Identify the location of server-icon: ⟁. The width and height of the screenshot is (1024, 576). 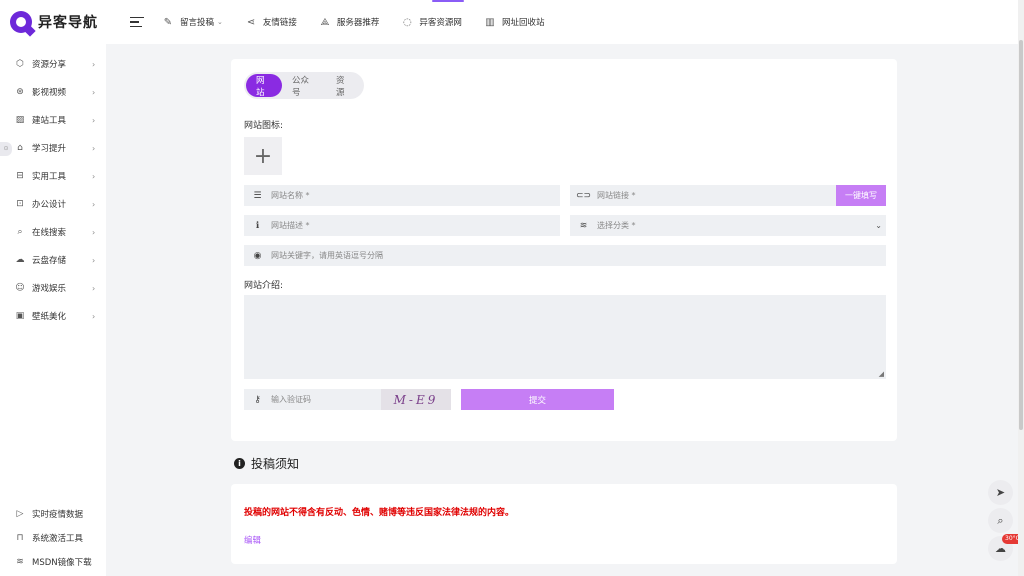
(325, 22).